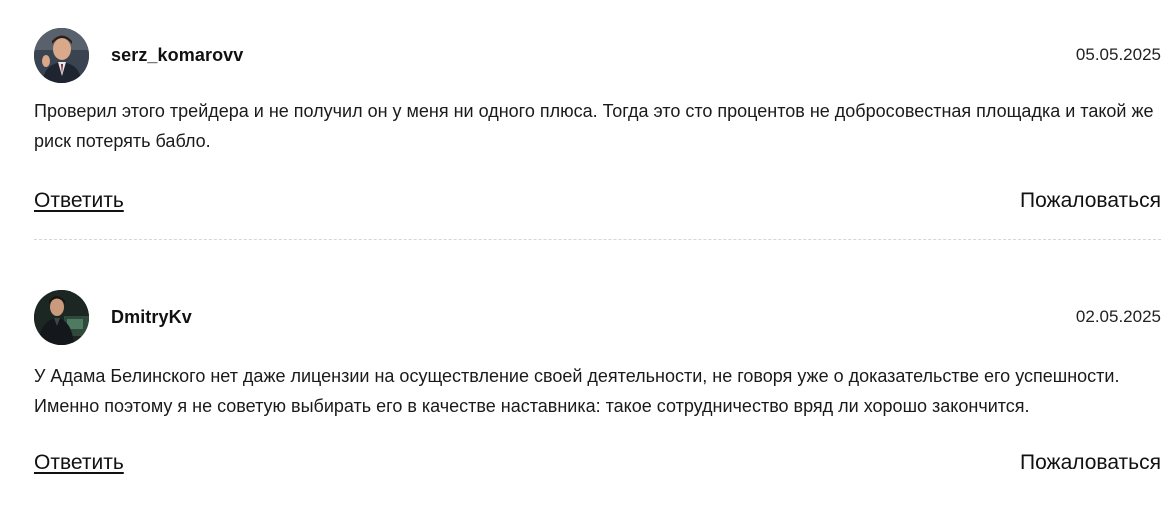  Describe the element at coordinates (597, 318) in the screenshot. I see `comment-header: DmitryKv 02.05.2025` at that location.